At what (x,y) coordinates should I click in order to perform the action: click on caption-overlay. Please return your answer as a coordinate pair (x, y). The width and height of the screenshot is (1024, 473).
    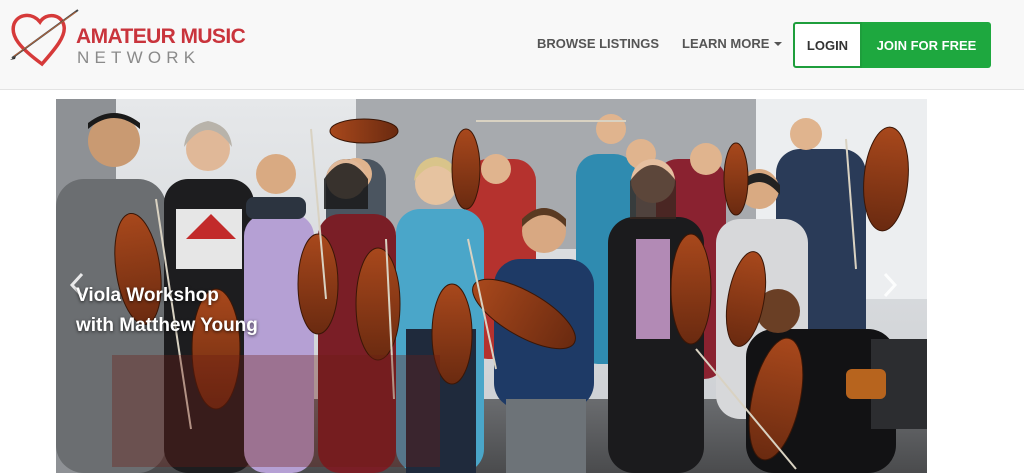
    Looking at the image, I should click on (276, 411).